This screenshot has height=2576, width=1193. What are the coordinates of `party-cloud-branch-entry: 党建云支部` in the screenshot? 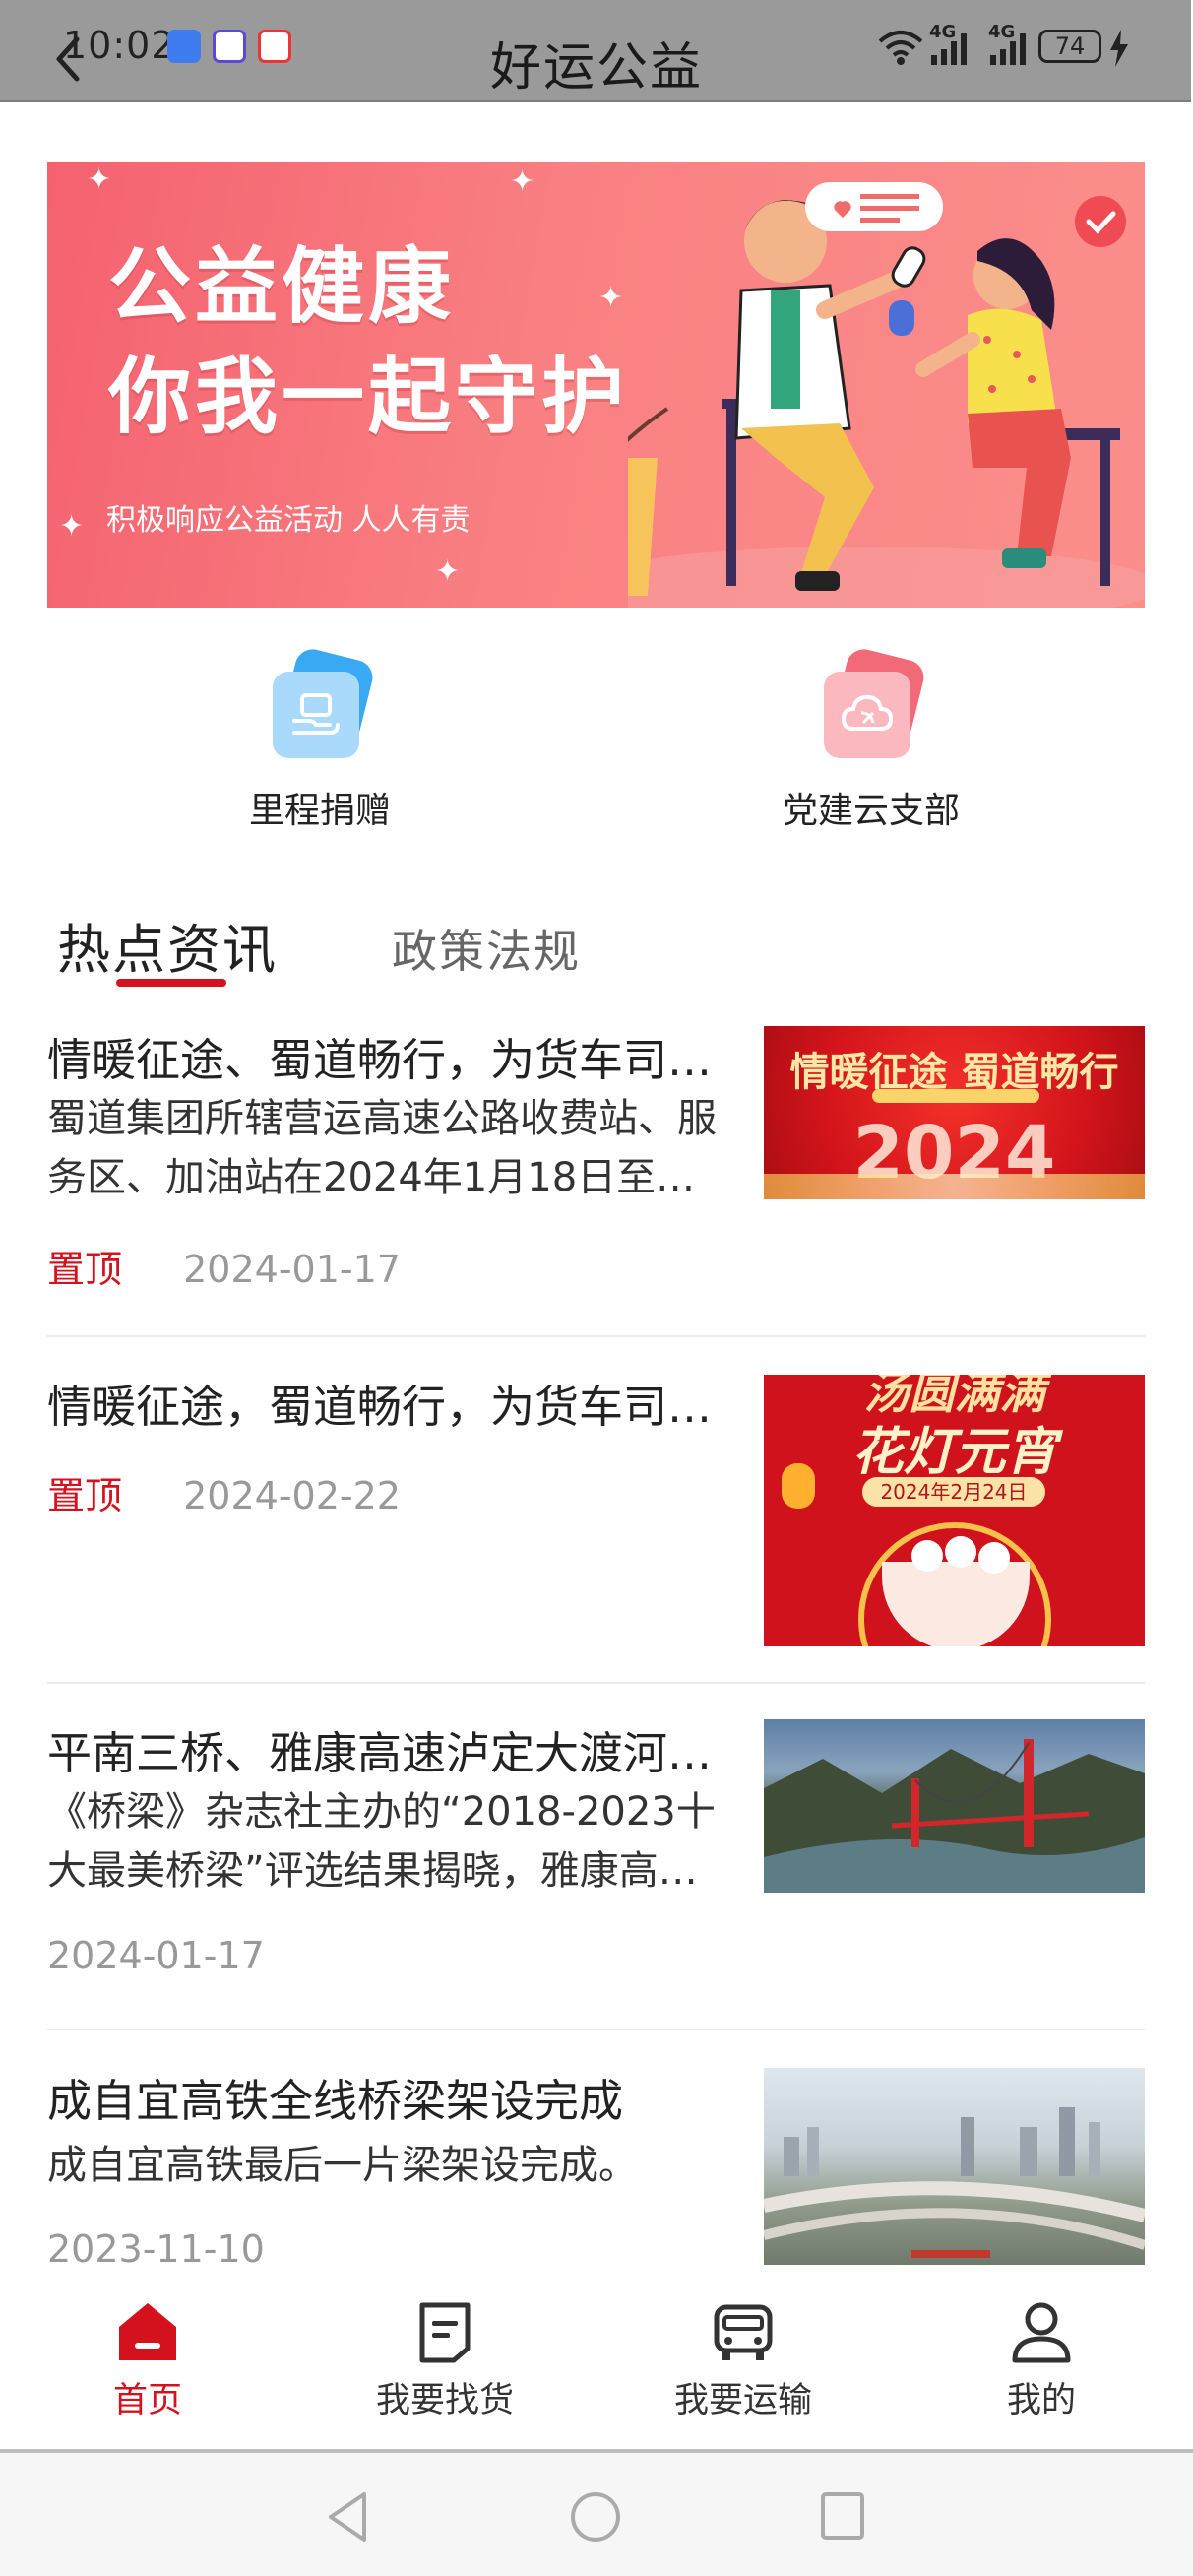 It's located at (871, 746).